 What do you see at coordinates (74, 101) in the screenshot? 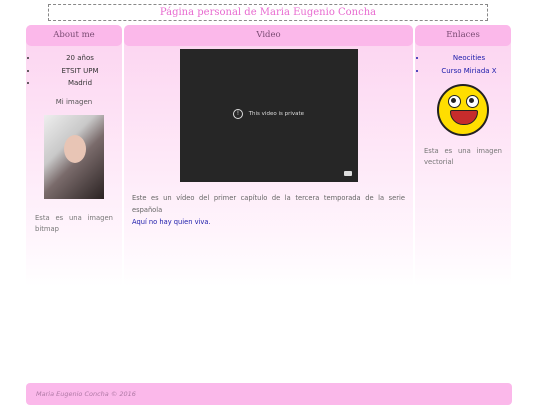
I see `image-caption: Mi imagen` at bounding box center [74, 101].